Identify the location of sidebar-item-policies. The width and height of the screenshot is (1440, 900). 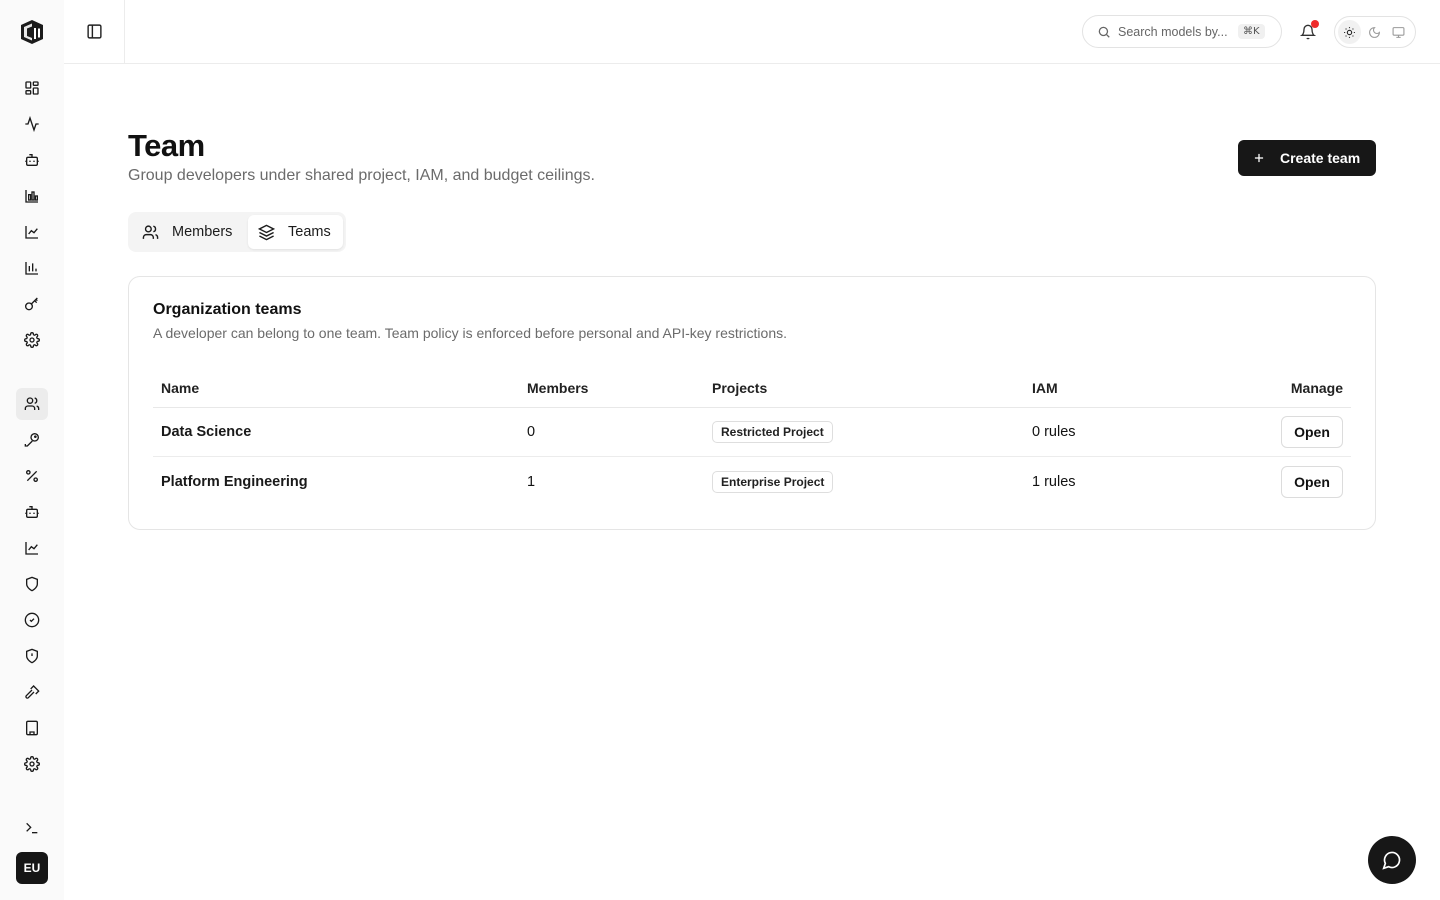
(32, 656).